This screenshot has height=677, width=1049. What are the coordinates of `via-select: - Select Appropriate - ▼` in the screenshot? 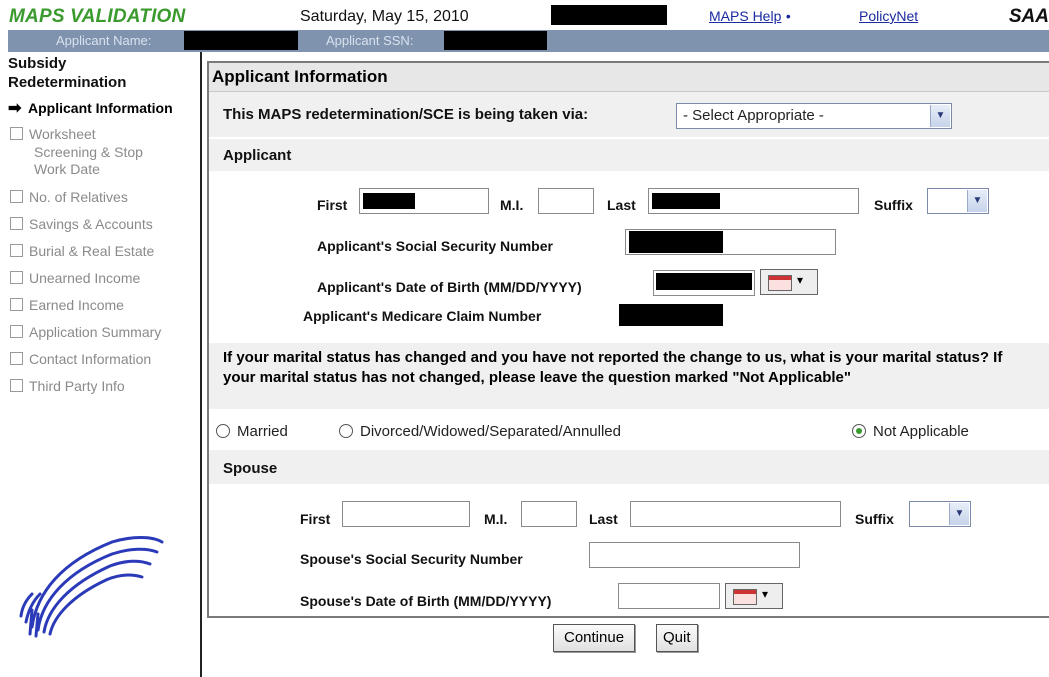 It's located at (814, 116).